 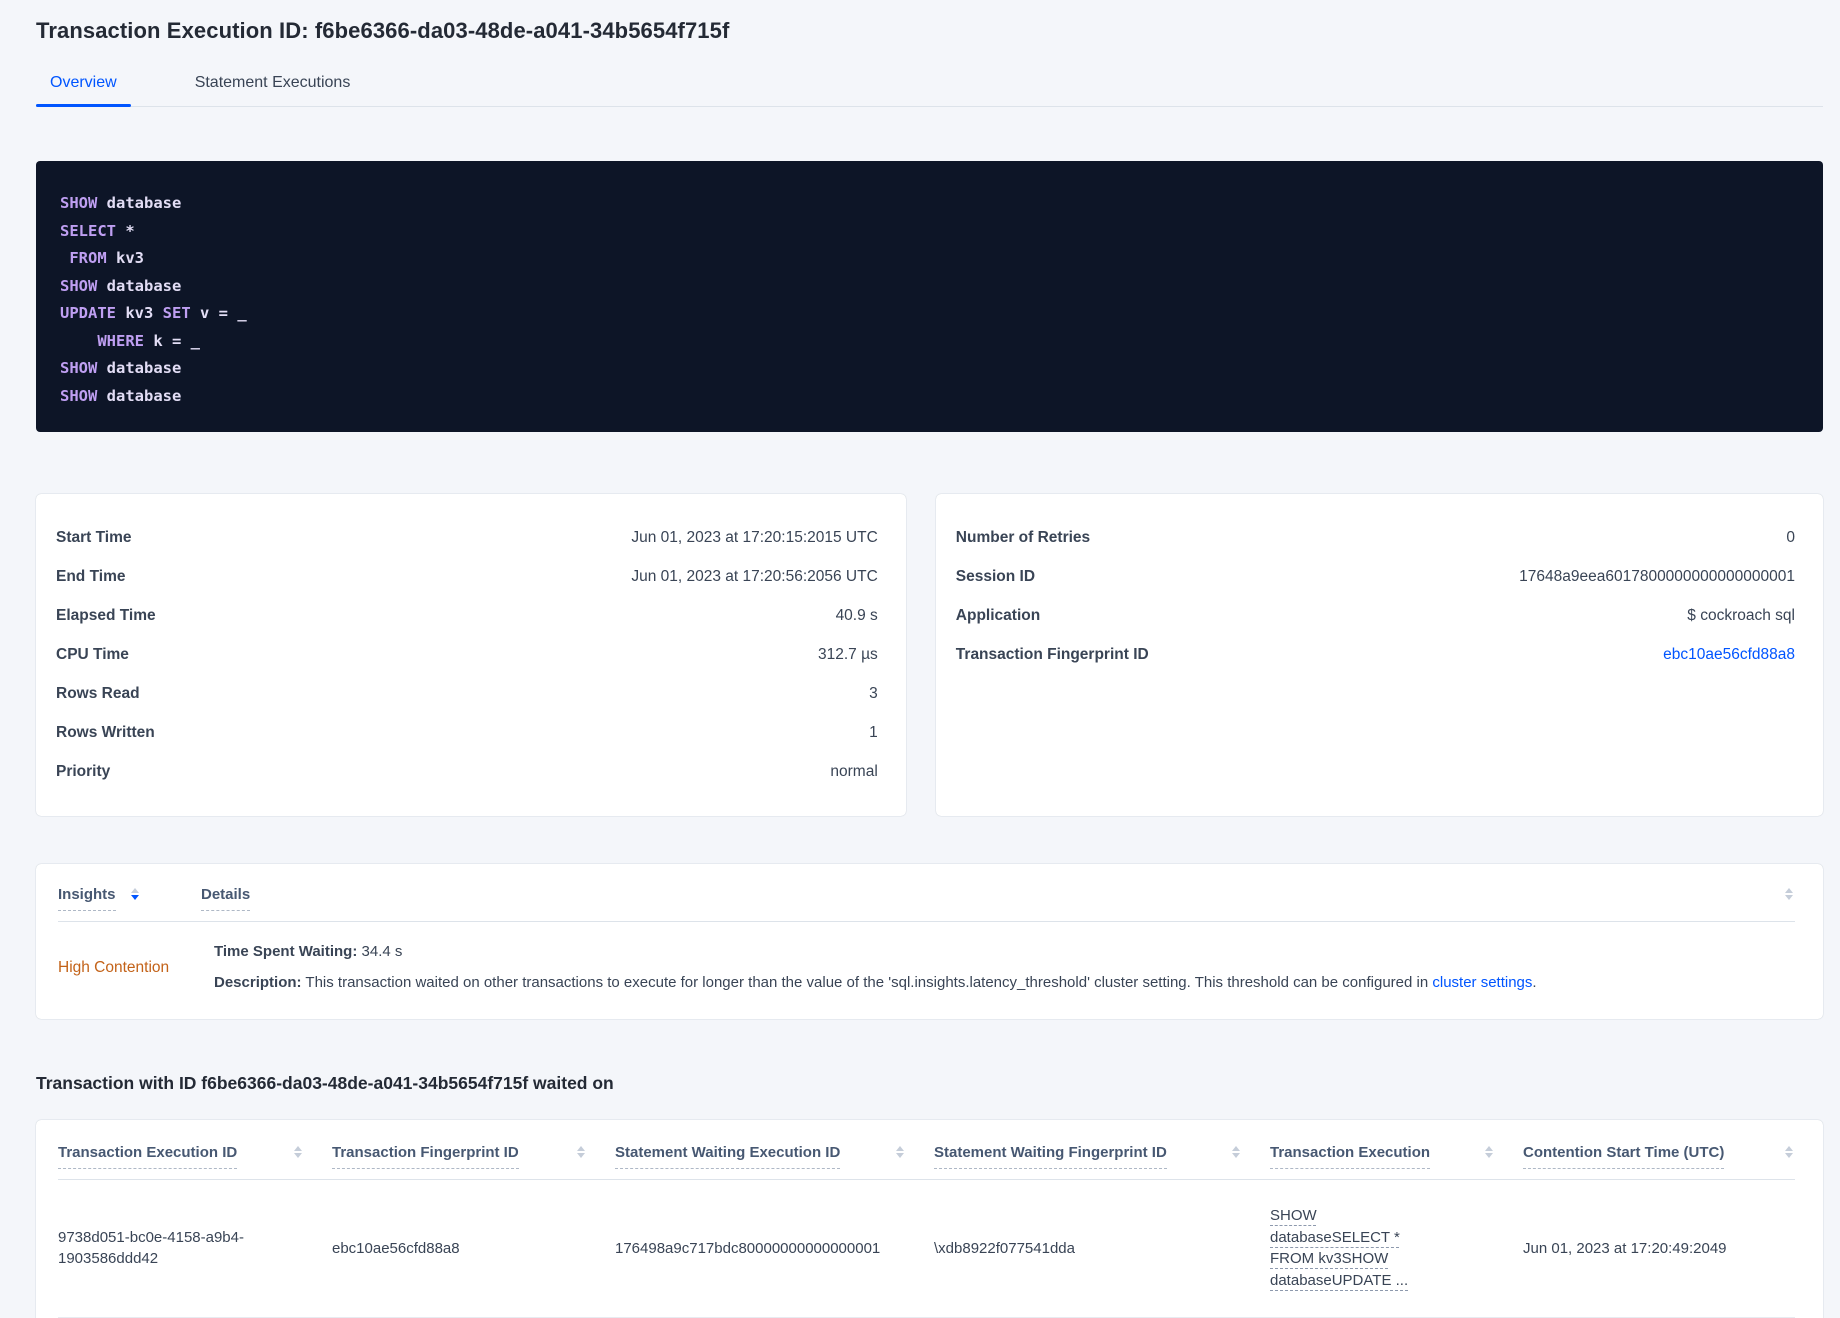 I want to click on sort-desc-icon, so click(x=135, y=894).